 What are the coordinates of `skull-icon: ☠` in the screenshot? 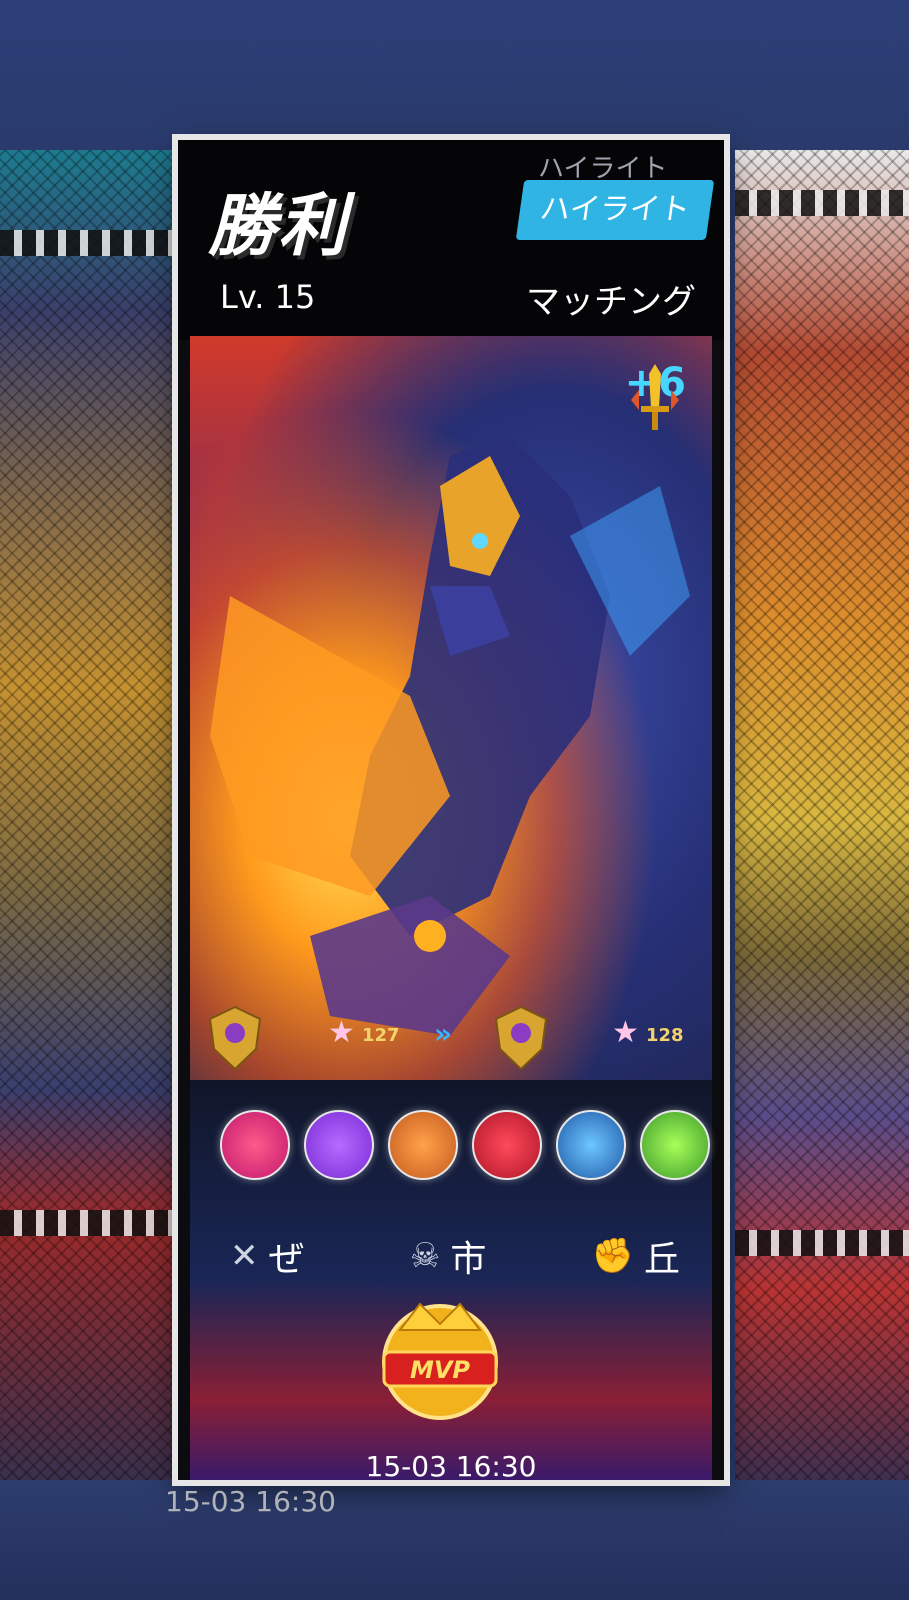 It's located at (425, 1256).